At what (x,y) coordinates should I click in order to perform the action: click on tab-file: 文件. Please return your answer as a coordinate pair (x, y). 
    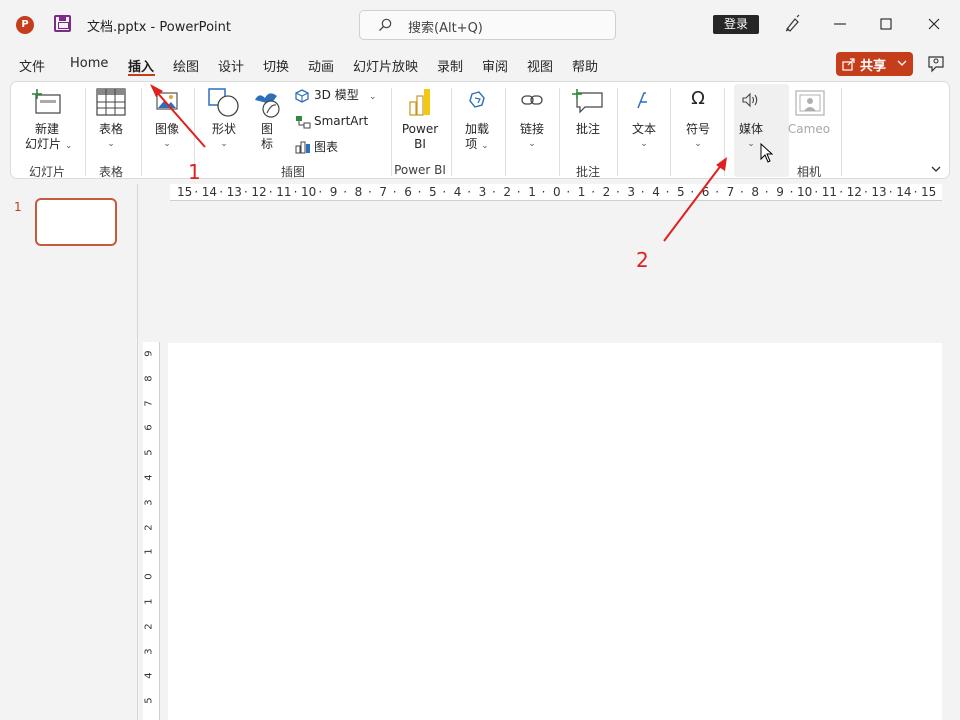
    Looking at the image, I should click on (32, 65).